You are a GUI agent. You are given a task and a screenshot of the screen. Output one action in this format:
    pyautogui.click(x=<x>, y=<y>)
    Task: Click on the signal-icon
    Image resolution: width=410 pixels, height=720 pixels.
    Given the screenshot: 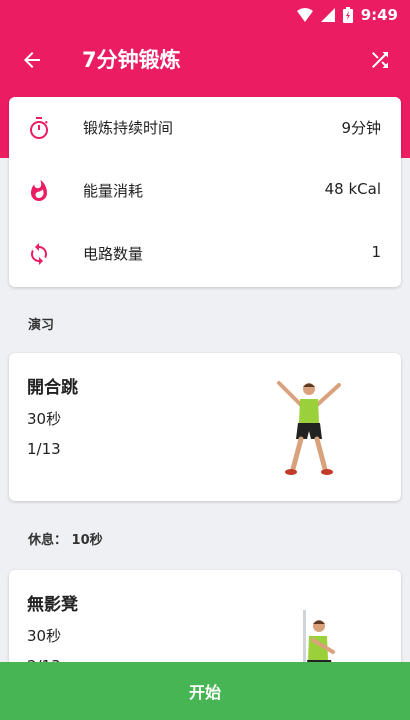 What is the action you would take?
    pyautogui.click(x=327, y=15)
    